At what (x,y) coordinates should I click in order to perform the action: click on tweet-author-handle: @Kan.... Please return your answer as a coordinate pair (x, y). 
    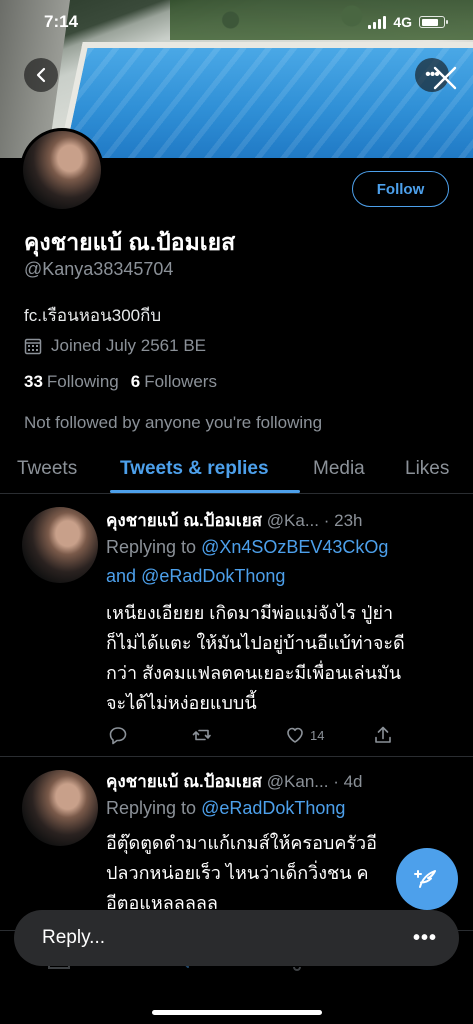
    Looking at the image, I should click on (297, 781).